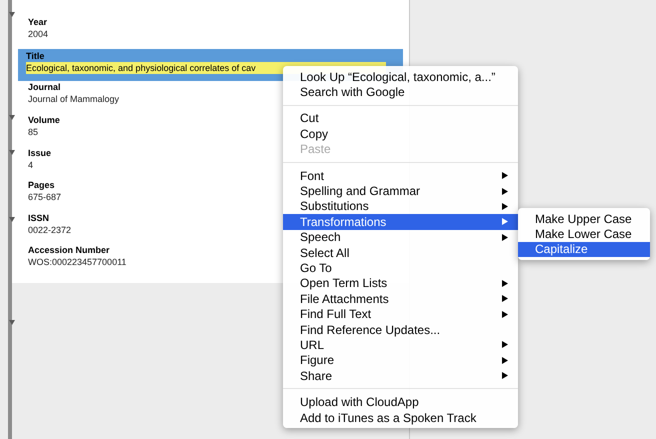  What do you see at coordinates (584, 250) in the screenshot?
I see `menu-item: Capitalize` at bounding box center [584, 250].